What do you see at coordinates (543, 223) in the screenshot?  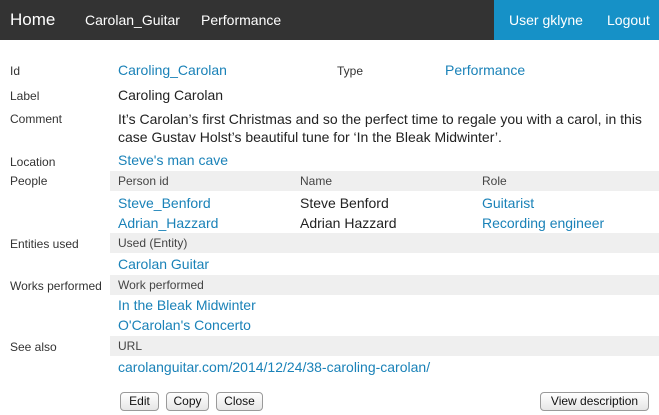 I see `person-role-link: Recording engineer` at bounding box center [543, 223].